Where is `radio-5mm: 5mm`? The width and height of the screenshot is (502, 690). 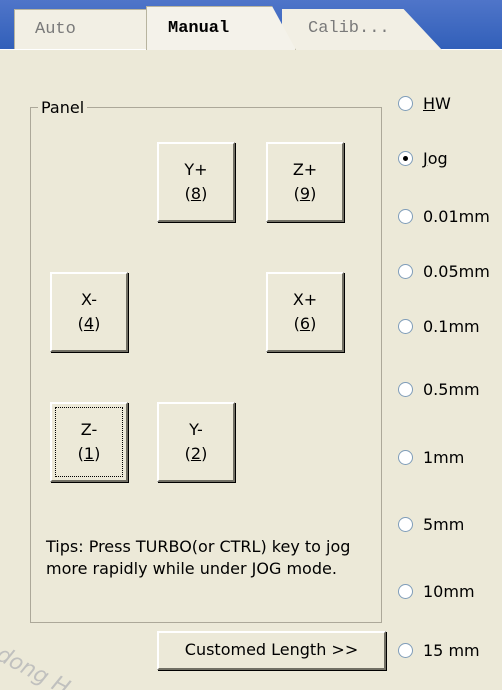
radio-5mm: 5mm is located at coordinates (431, 524).